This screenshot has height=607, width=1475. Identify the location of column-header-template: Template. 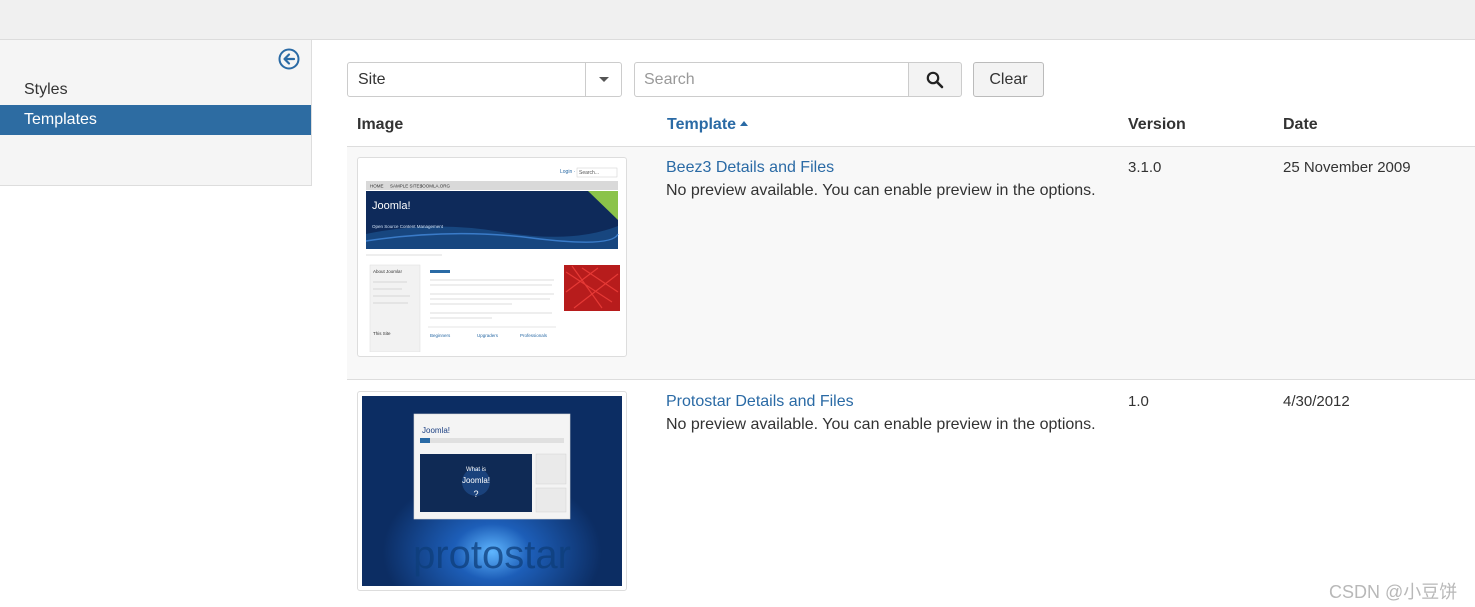
(708, 125).